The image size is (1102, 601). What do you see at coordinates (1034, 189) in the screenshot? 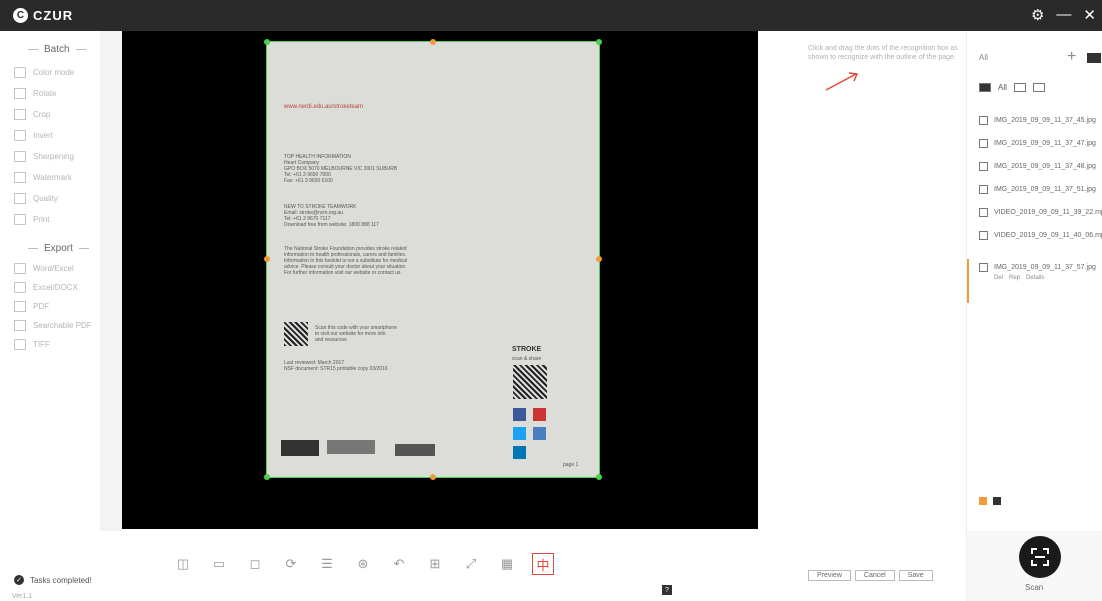
I see `file-item: IMG_2019_09_09_11_37_51.jpg` at bounding box center [1034, 189].